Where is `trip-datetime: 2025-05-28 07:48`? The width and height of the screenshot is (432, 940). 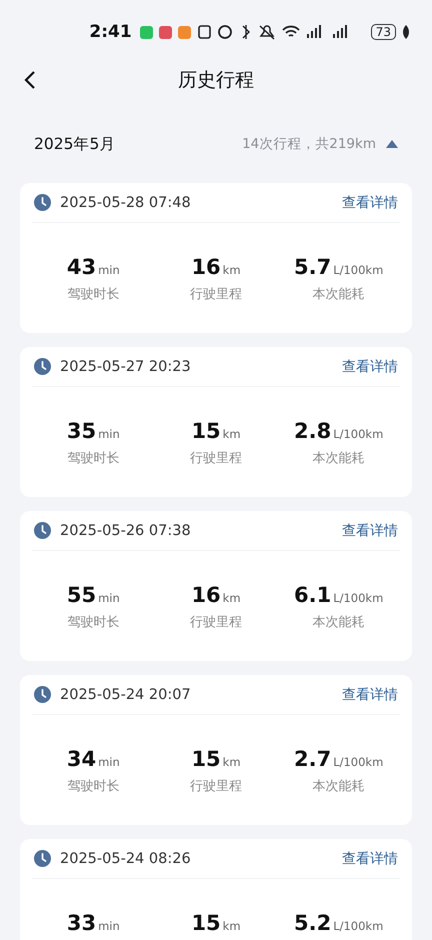
trip-datetime: 2025-05-28 07:48 is located at coordinates (126, 202).